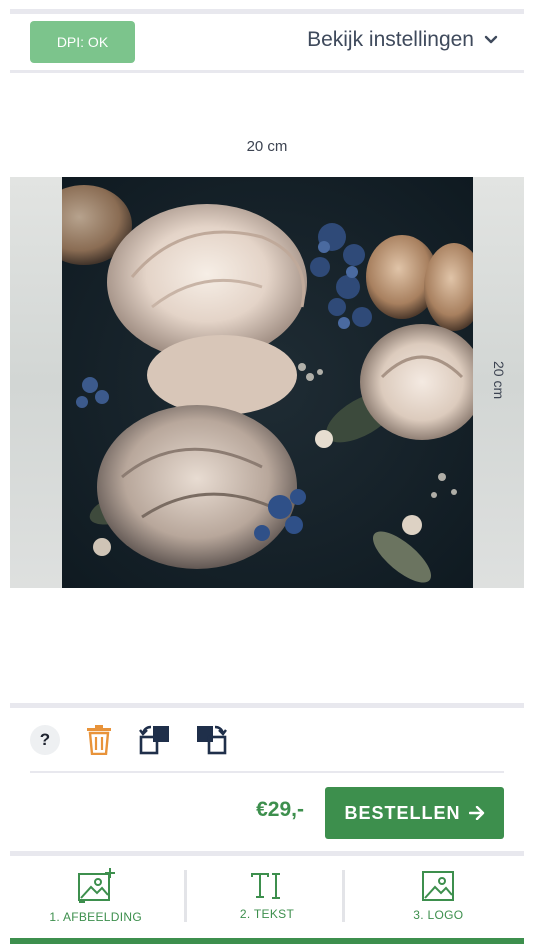 Image resolution: width=534 pixels, height=950 pixels. Describe the element at coordinates (267, 146) in the screenshot. I see `width-dimension-label: 20 cm` at that location.